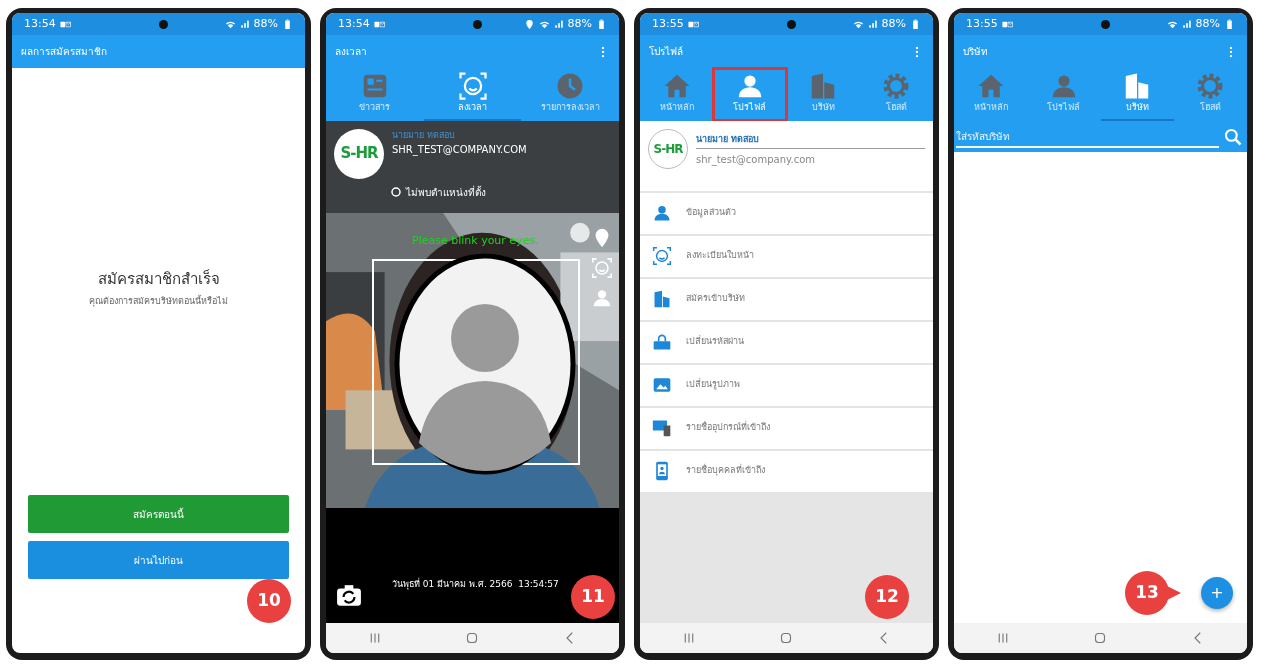 The image size is (1267, 670). What do you see at coordinates (351, 52) in the screenshot?
I see `screen-title: ลงเวลา` at bounding box center [351, 52].